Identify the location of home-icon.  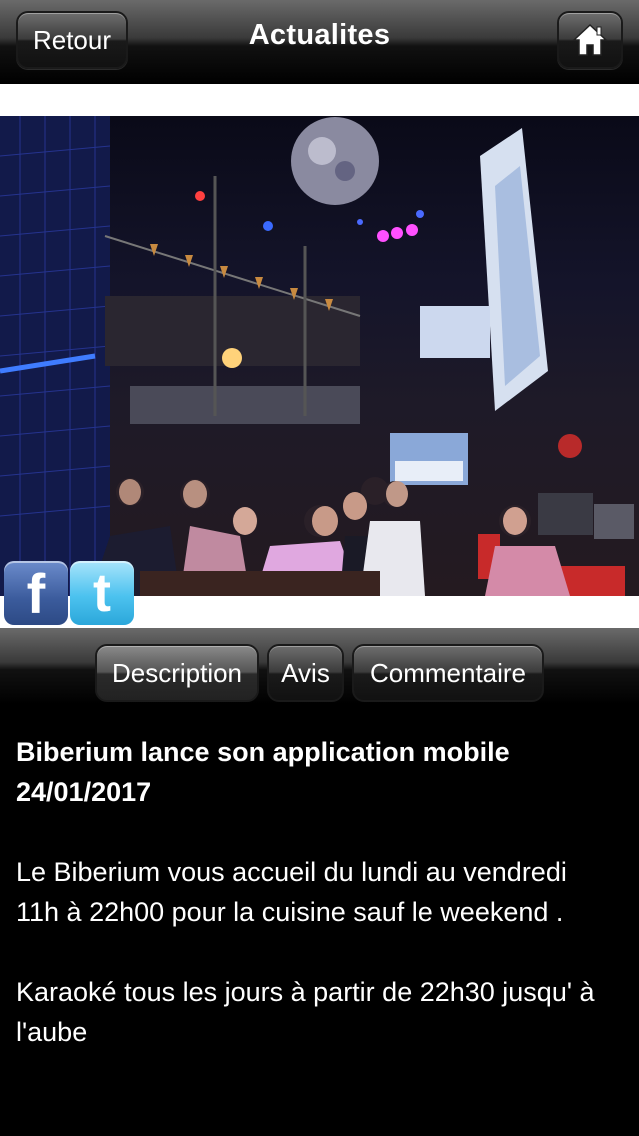
(590, 39).